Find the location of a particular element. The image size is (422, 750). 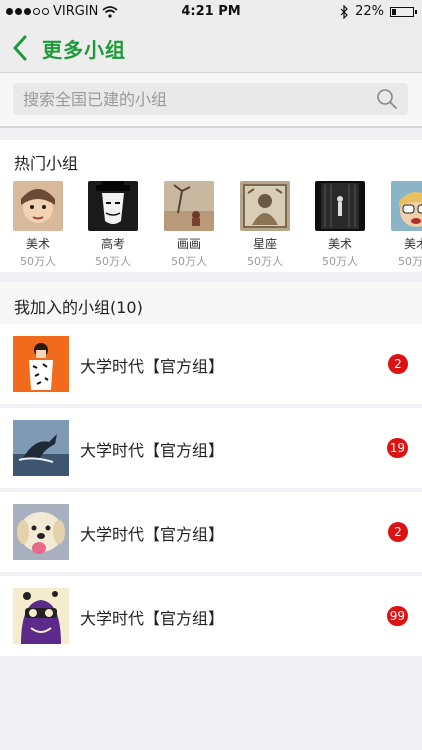

my-group-row: 大学时代【官方组】 99 is located at coordinates (211, 616).